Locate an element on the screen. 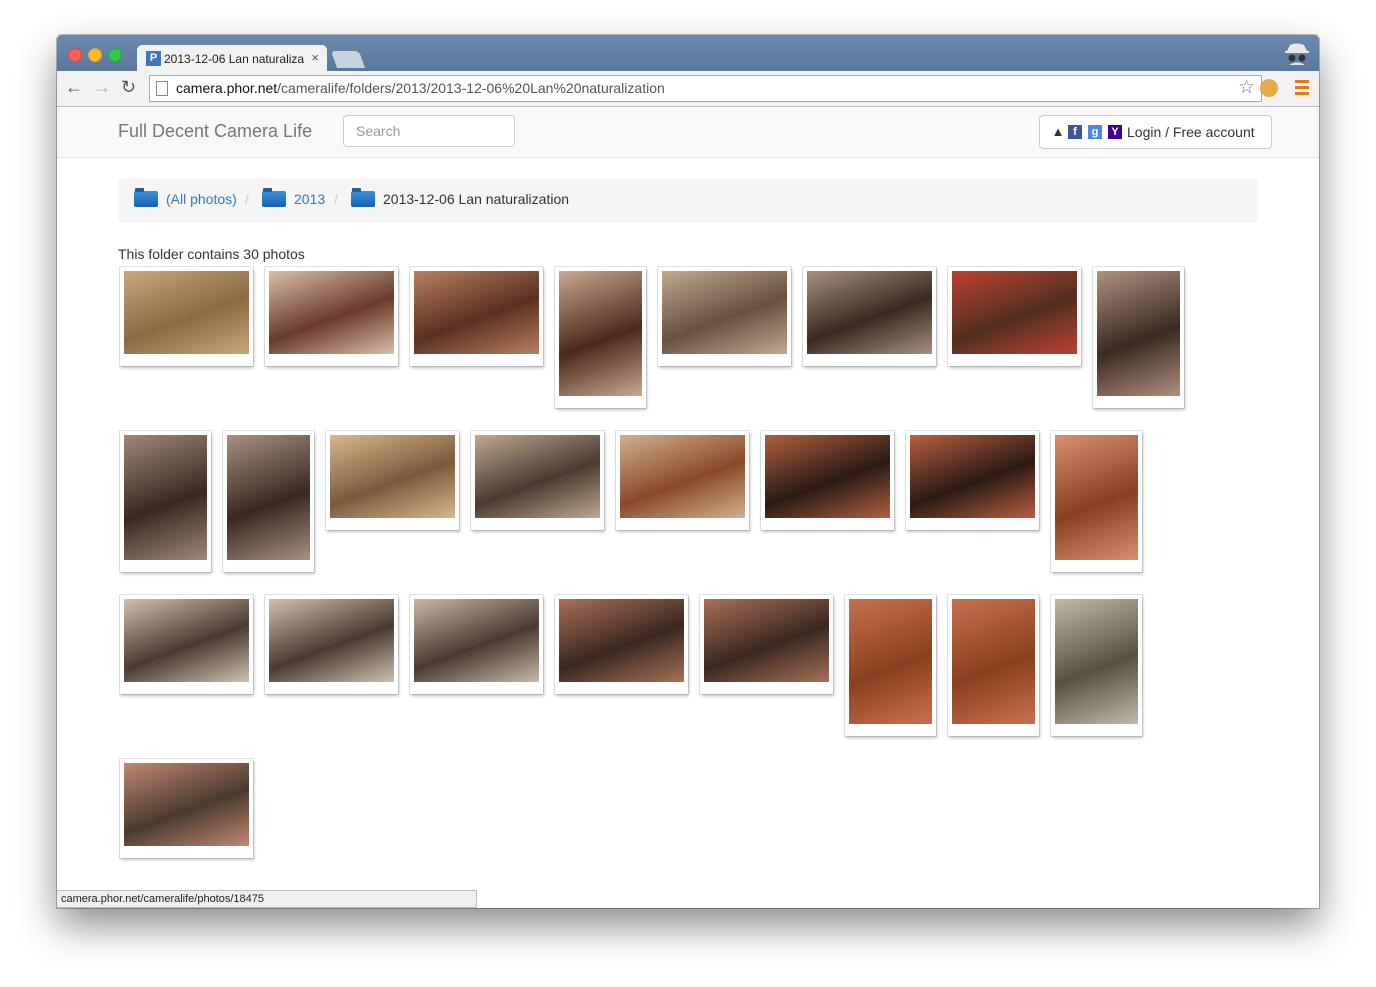 This screenshot has width=1376, height=987. folder-count-text: This folder contains 30 photos is located at coordinates (211, 254).